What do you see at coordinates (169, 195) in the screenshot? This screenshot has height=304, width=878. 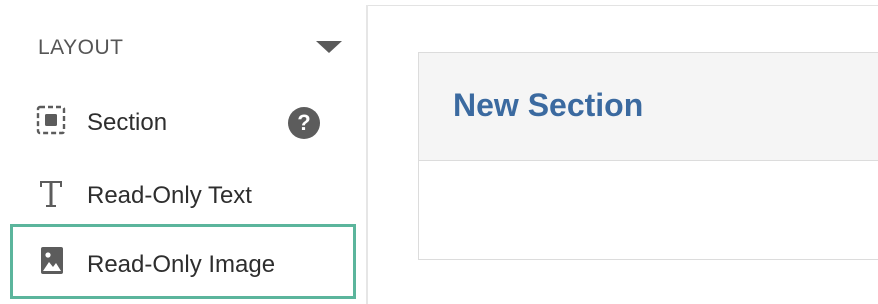 I see `sidebar-item-label: Read-Only Text` at bounding box center [169, 195].